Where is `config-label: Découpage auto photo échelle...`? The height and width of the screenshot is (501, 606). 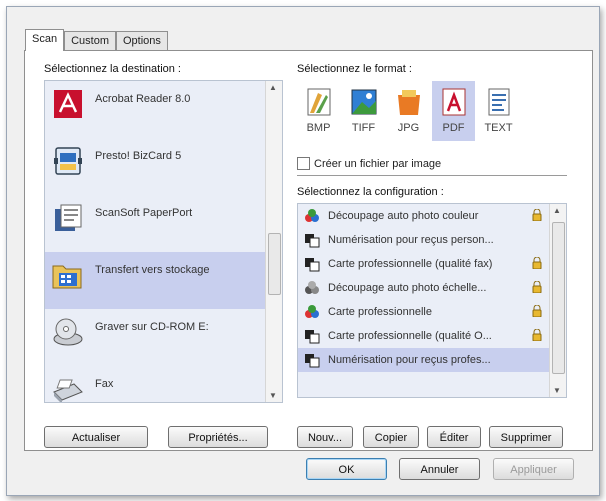 config-label: Découpage auto photo échelle... is located at coordinates (407, 288).